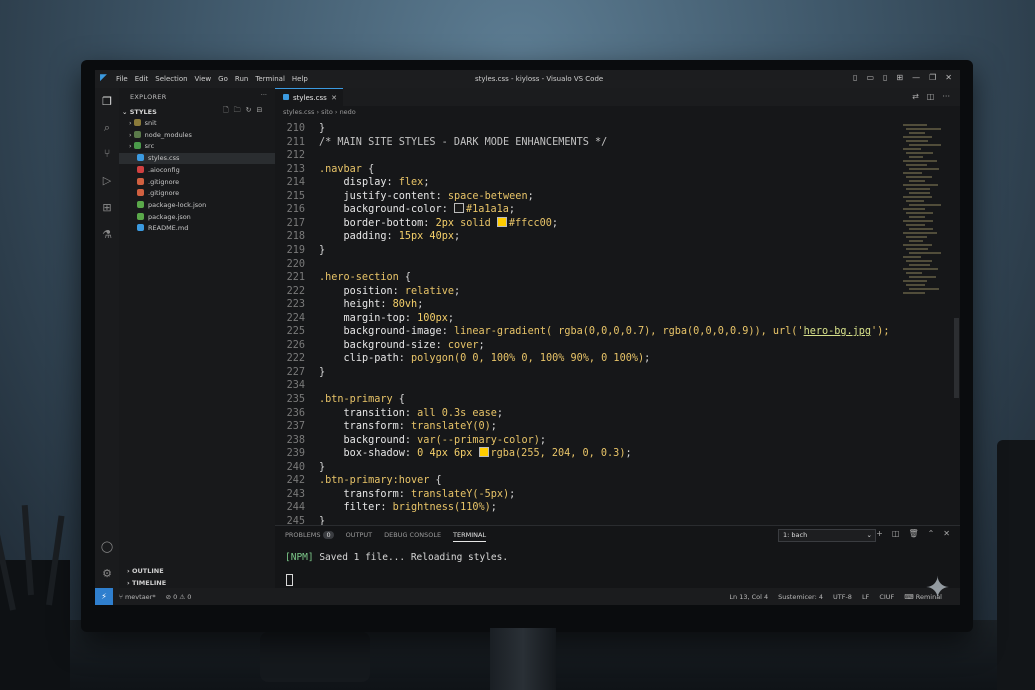 The width and height of the screenshot is (1035, 690). What do you see at coordinates (104, 596) in the screenshot?
I see `remote-icon: ⚡` at bounding box center [104, 596].